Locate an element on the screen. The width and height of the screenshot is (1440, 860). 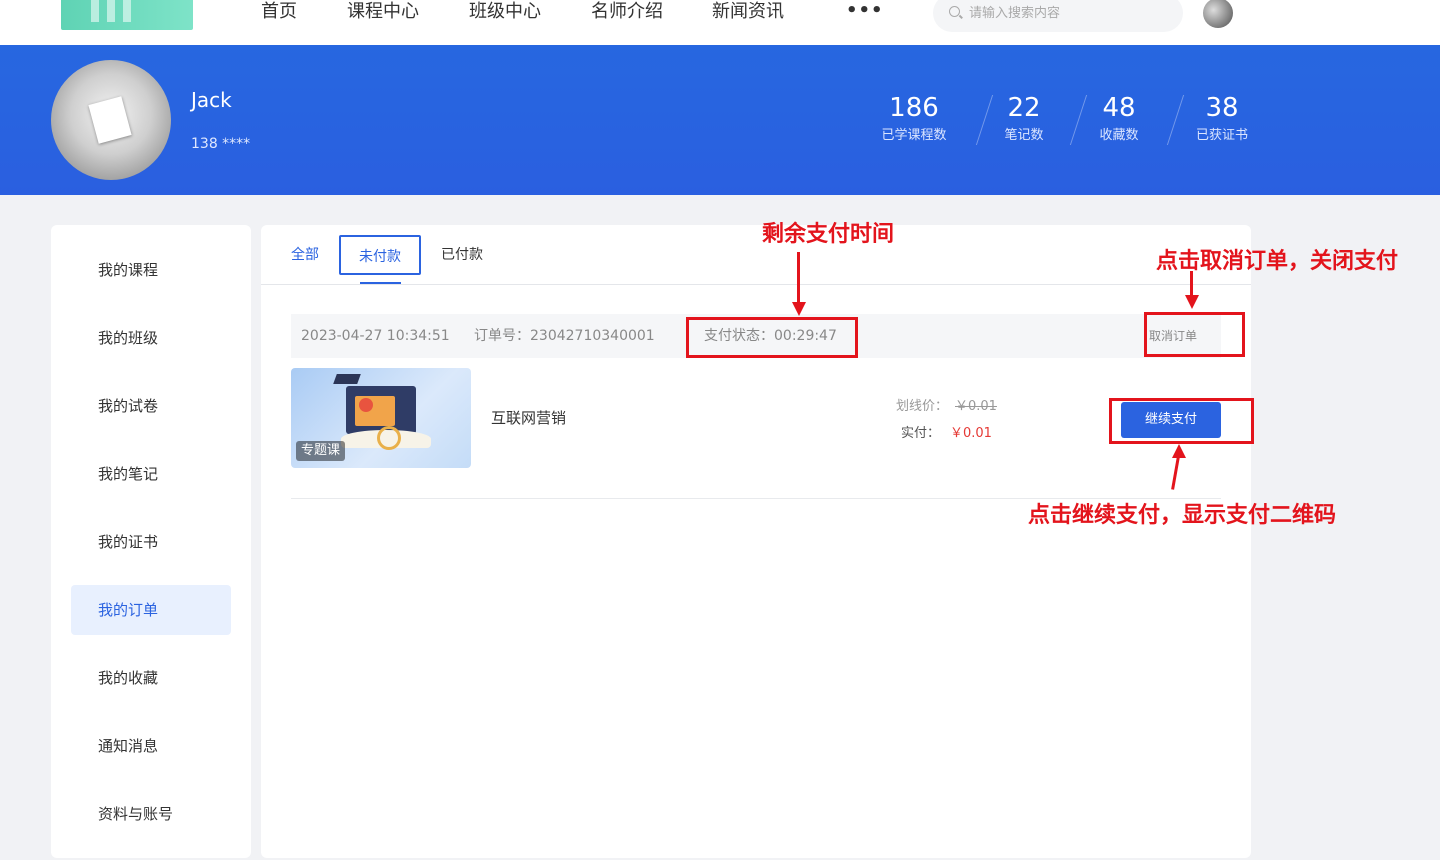
site-logo is located at coordinates (127, 15).